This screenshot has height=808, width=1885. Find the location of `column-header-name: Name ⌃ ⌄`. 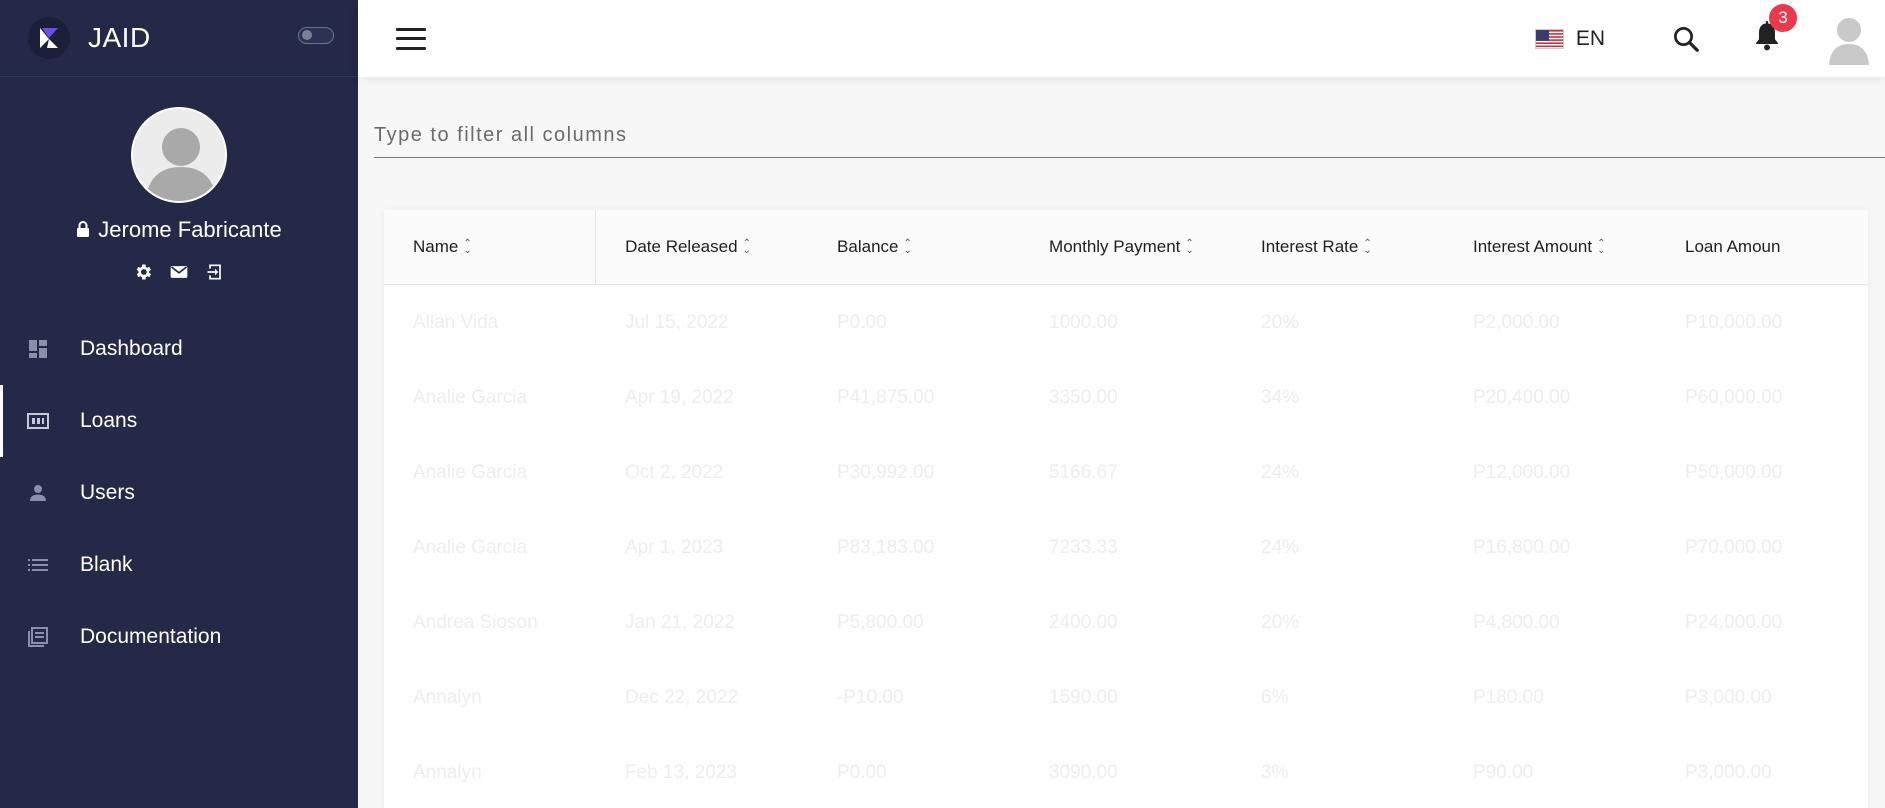

column-header-name: Name ⌃ ⌄ is located at coordinates (490, 247).